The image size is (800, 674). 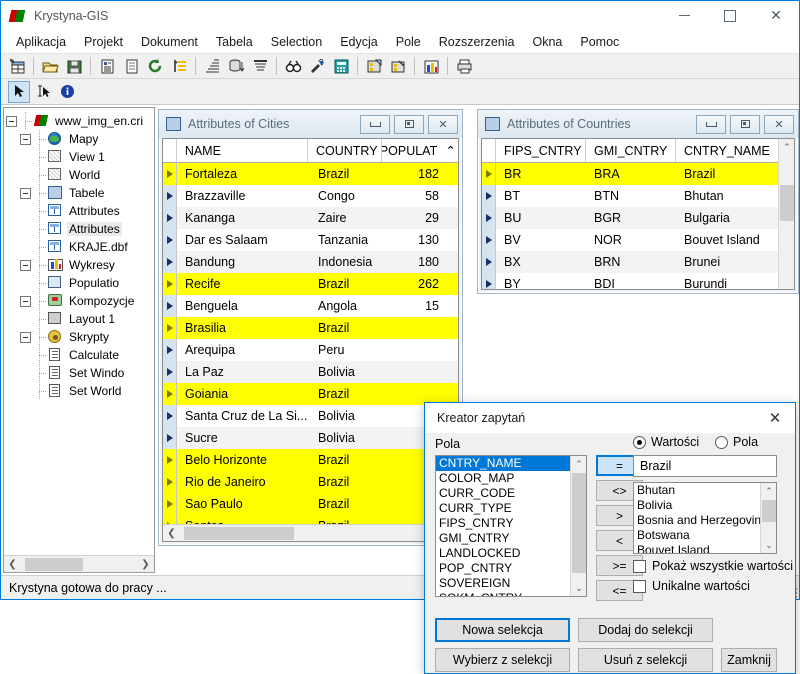 I want to click on column-header-country: COUNTRY, so click(x=345, y=150).